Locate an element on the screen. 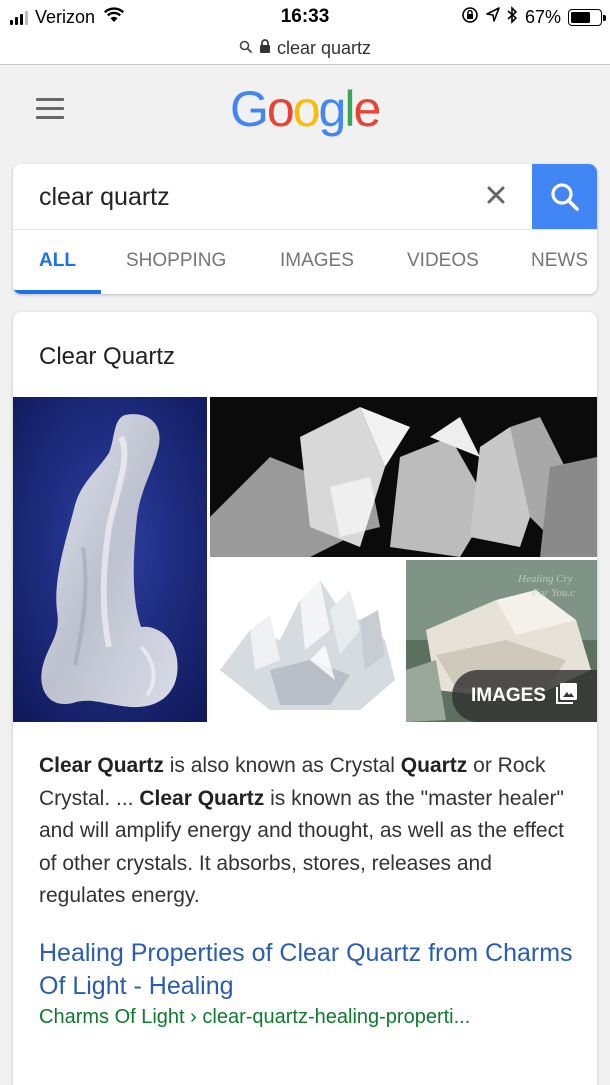  more-images-button: IMAGES is located at coordinates (524, 696).